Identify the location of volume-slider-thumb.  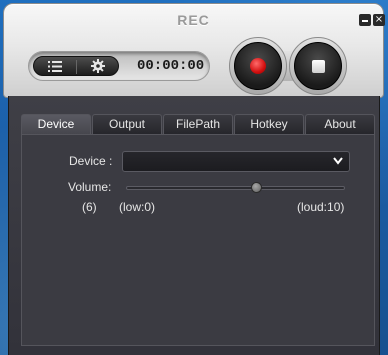
(256, 187).